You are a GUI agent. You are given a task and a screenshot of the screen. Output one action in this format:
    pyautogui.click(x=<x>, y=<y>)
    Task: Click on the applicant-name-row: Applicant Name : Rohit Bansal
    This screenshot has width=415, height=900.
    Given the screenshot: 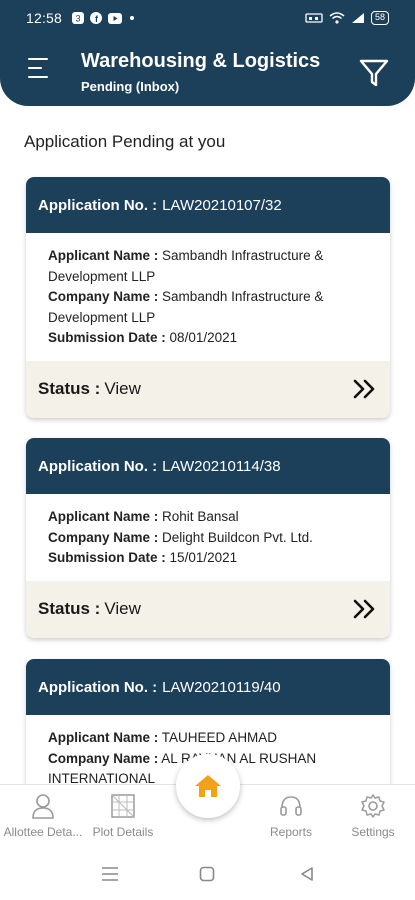 What is the action you would take?
    pyautogui.click(x=208, y=517)
    